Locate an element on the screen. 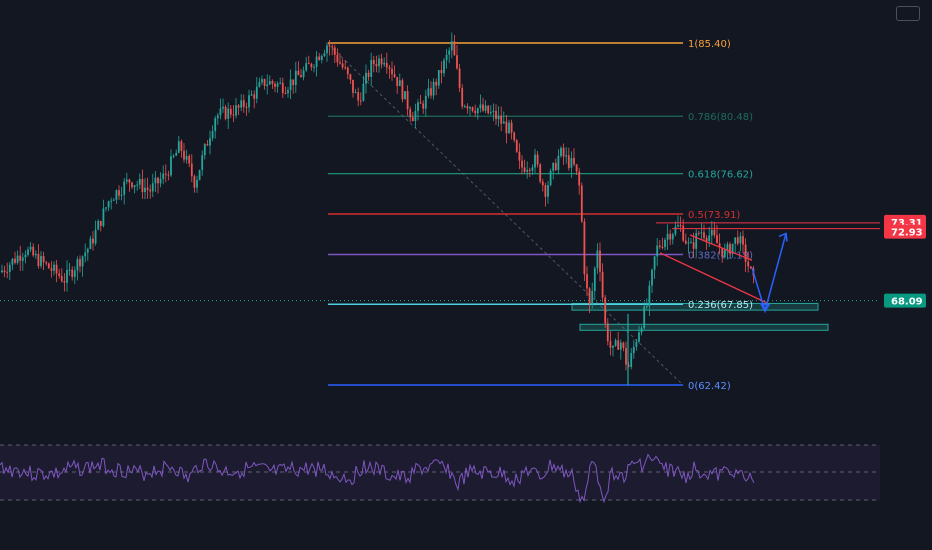 The width and height of the screenshot is (932, 550). price-tag-72.93: 72.93 is located at coordinates (905, 231).